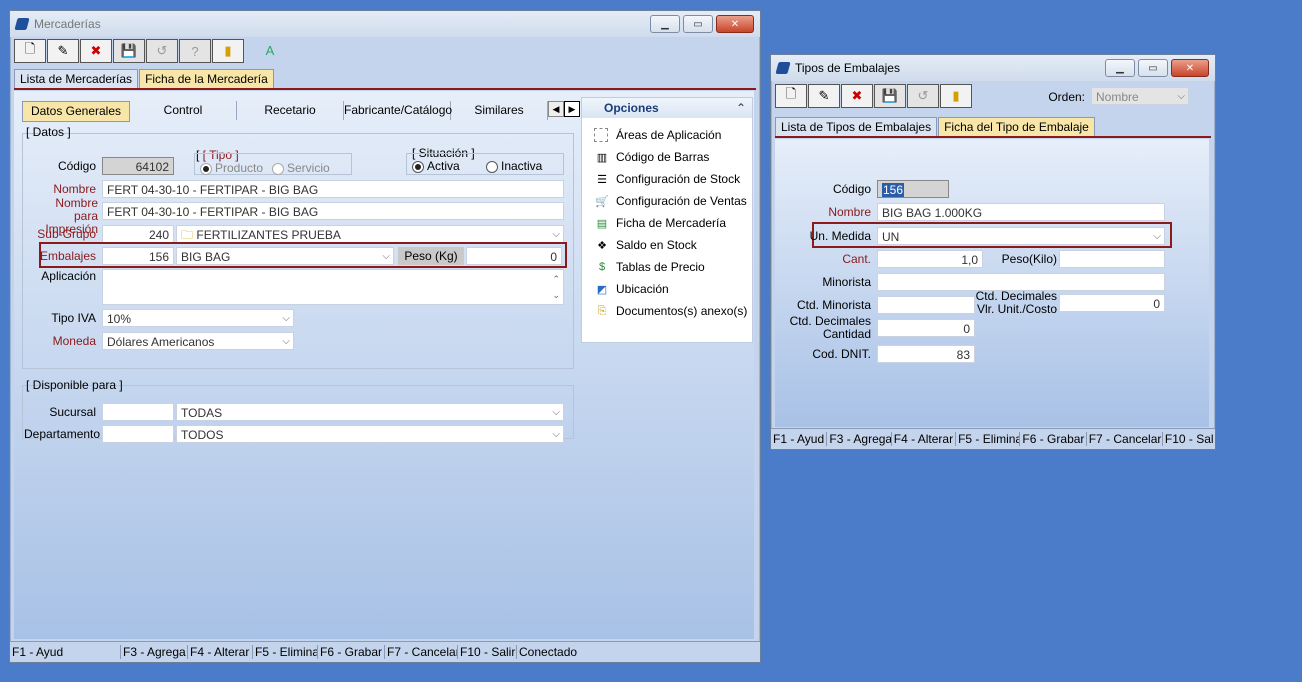 The height and width of the screenshot is (682, 1302). I want to click on tab-lista-mercaderias: Lista de Mercaderías, so click(76, 79).